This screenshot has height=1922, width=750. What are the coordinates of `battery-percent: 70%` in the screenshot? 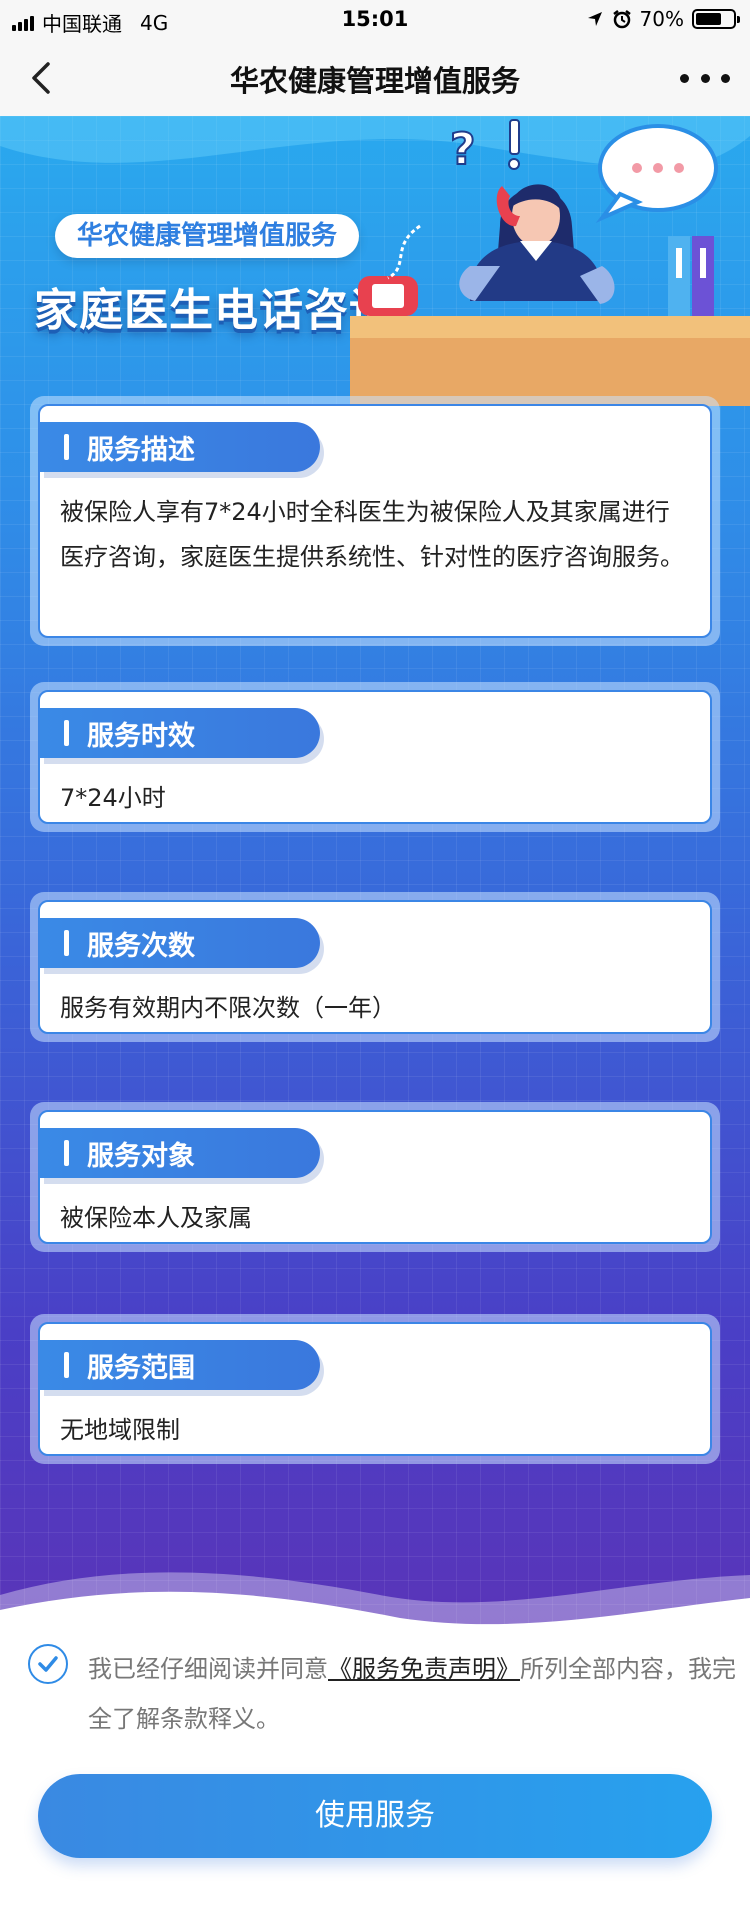 It's located at (661, 19).